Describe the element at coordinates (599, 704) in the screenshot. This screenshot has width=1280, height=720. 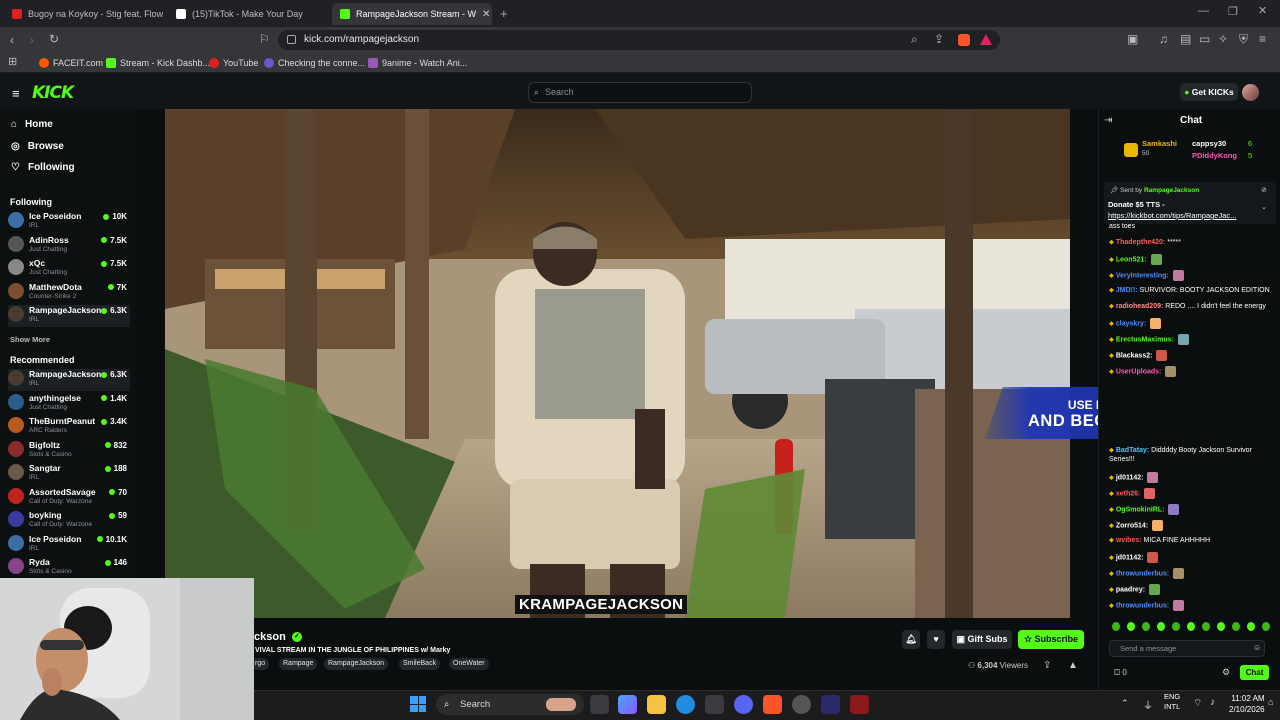
I see `task-view-icon` at that location.